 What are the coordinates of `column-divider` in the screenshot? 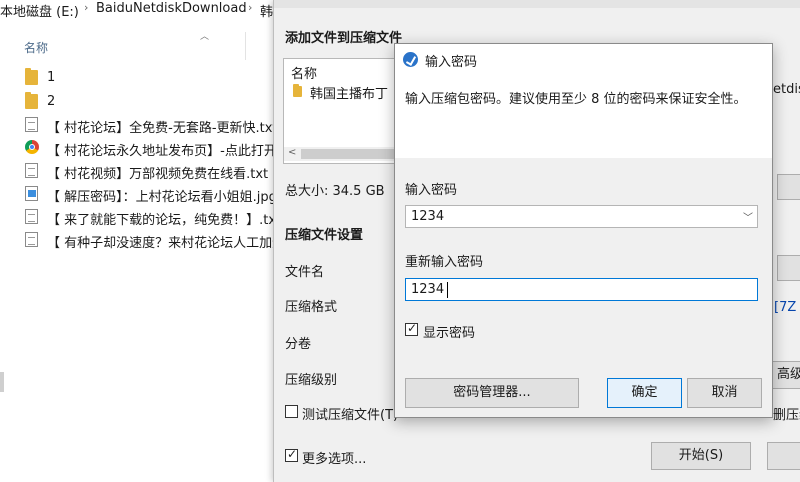 It's located at (245, 46).